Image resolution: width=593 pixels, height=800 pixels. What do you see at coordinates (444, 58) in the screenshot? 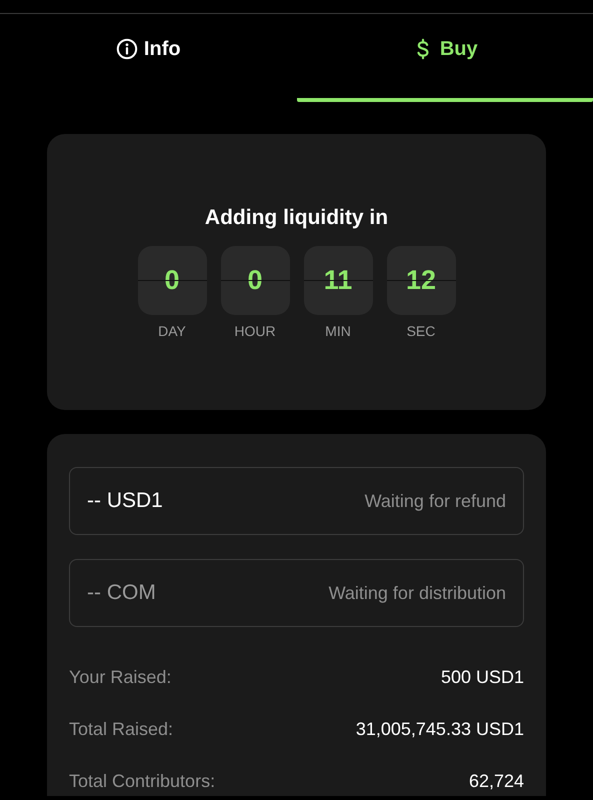
I see `tab: Buy` at bounding box center [444, 58].